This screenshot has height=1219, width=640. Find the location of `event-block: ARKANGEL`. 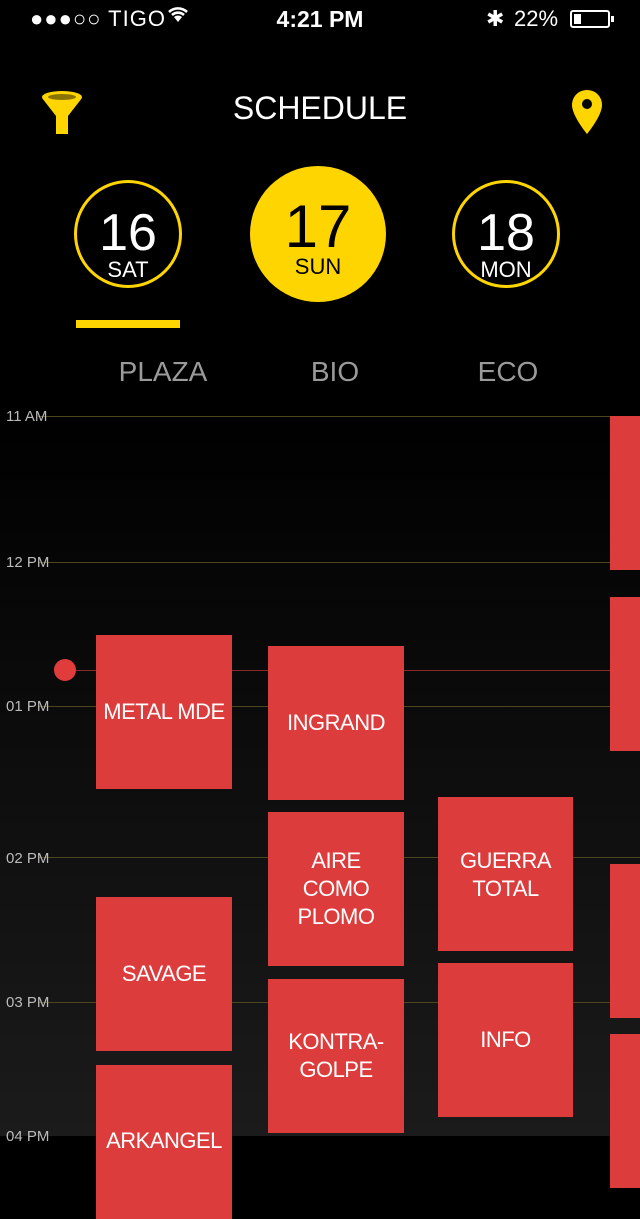

event-block: ARKANGEL is located at coordinates (164, 1142).